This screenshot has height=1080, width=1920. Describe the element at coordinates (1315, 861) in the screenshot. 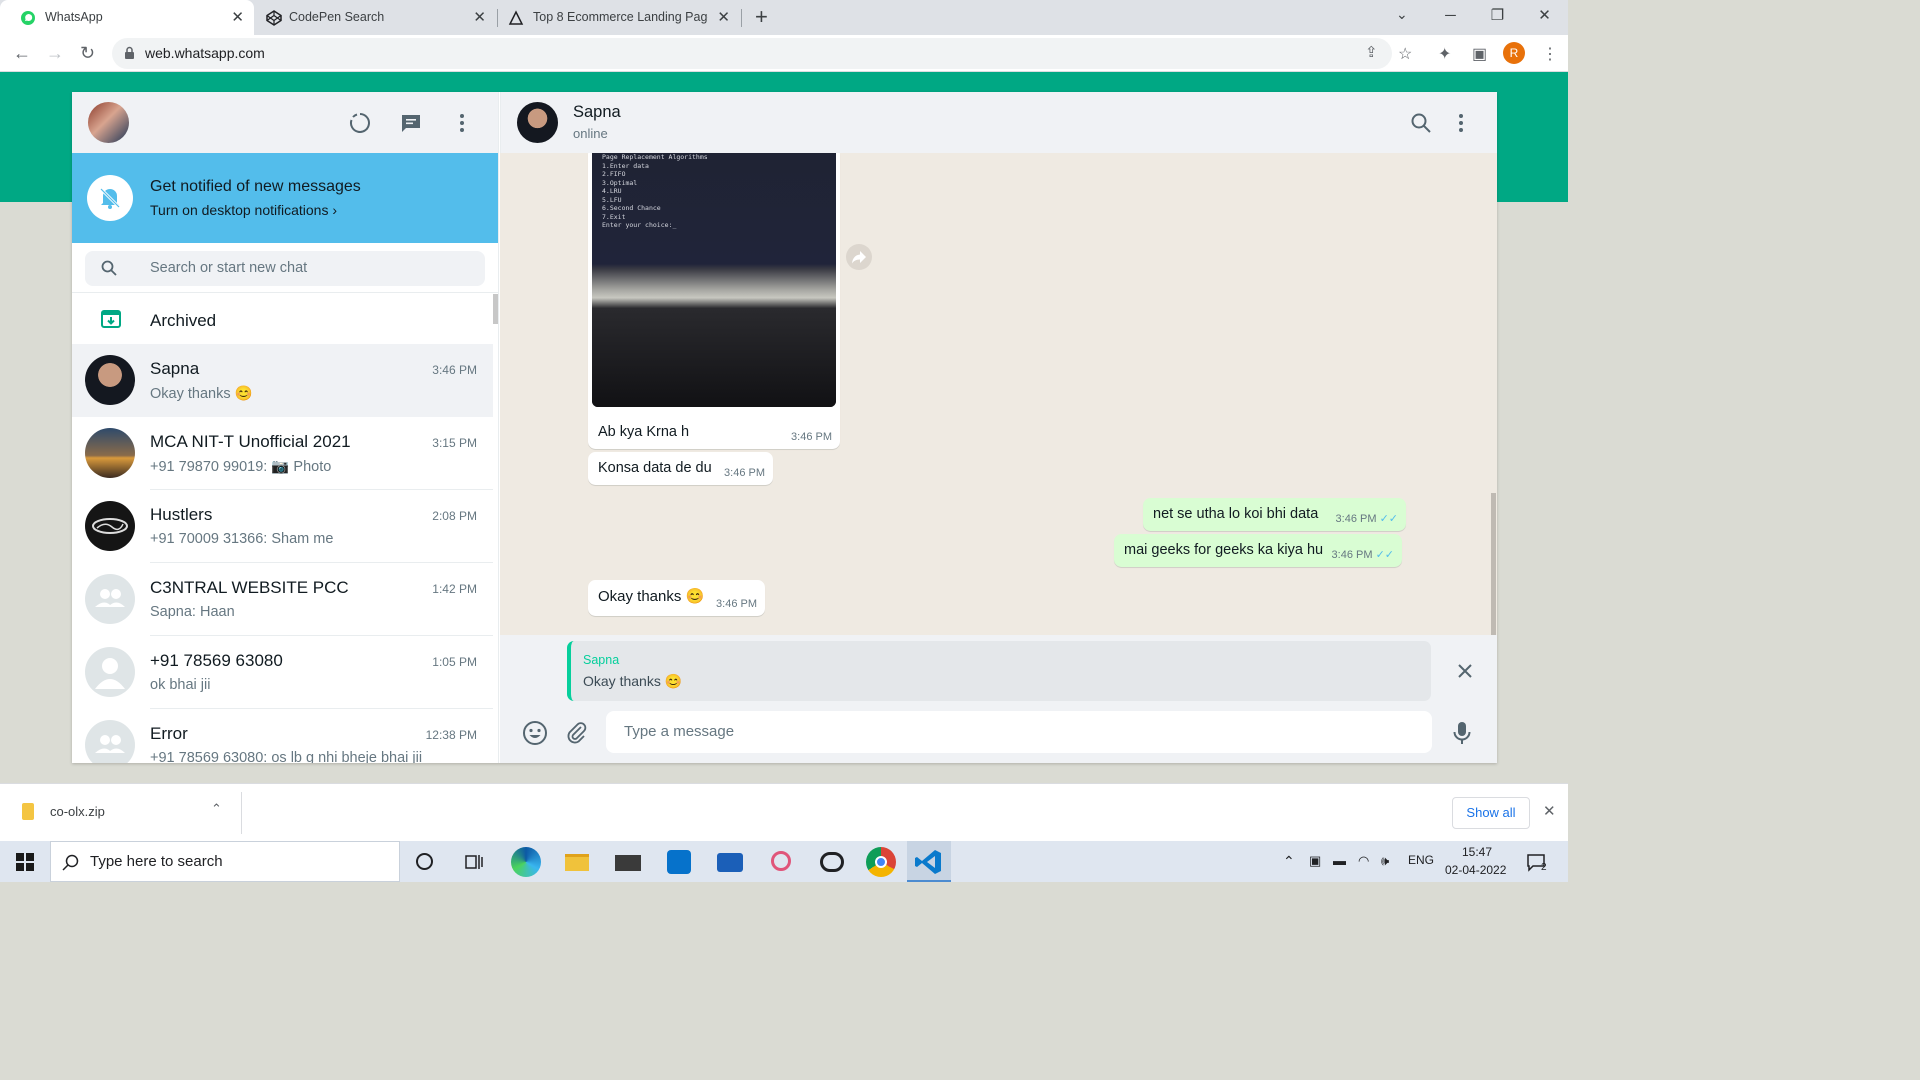

I see `device-icon: ▣` at that location.